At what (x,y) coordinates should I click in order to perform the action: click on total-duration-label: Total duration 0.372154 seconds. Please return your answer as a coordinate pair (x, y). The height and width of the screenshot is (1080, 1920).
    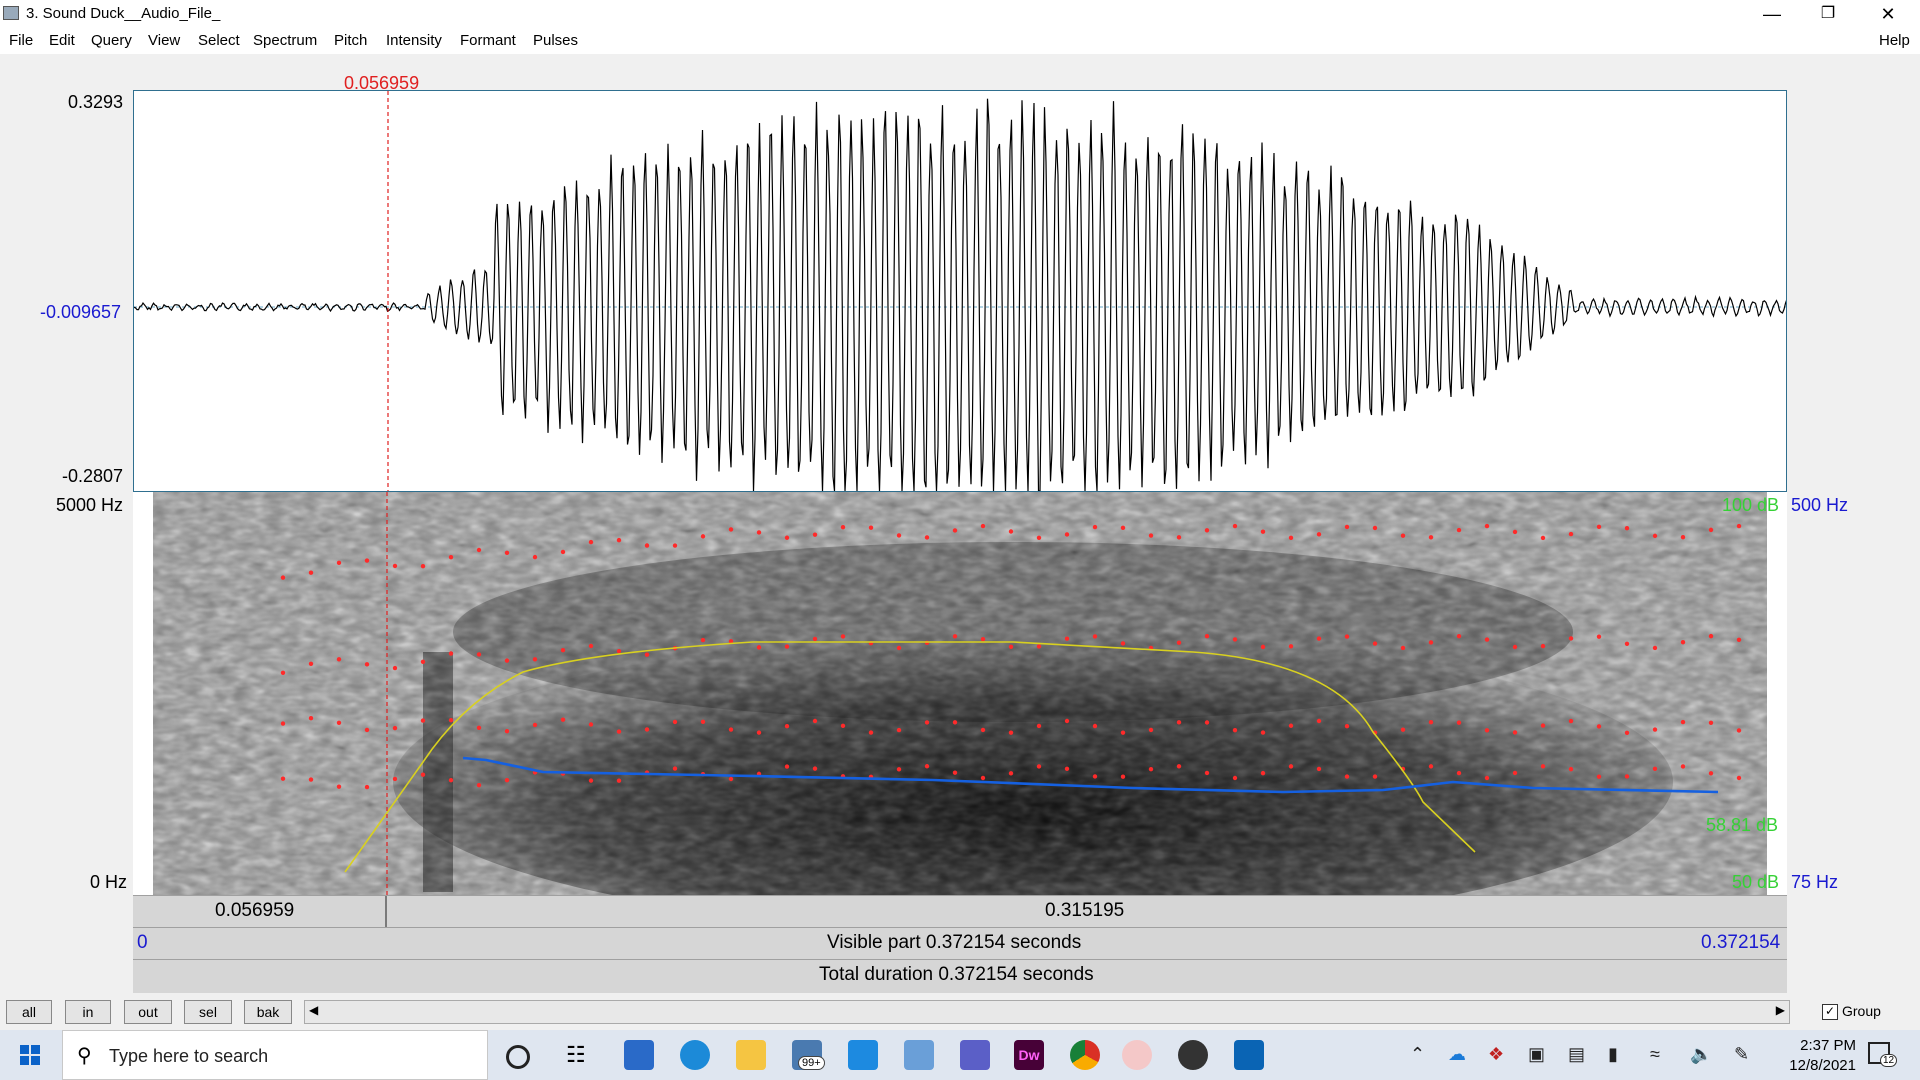
    Looking at the image, I should click on (956, 975).